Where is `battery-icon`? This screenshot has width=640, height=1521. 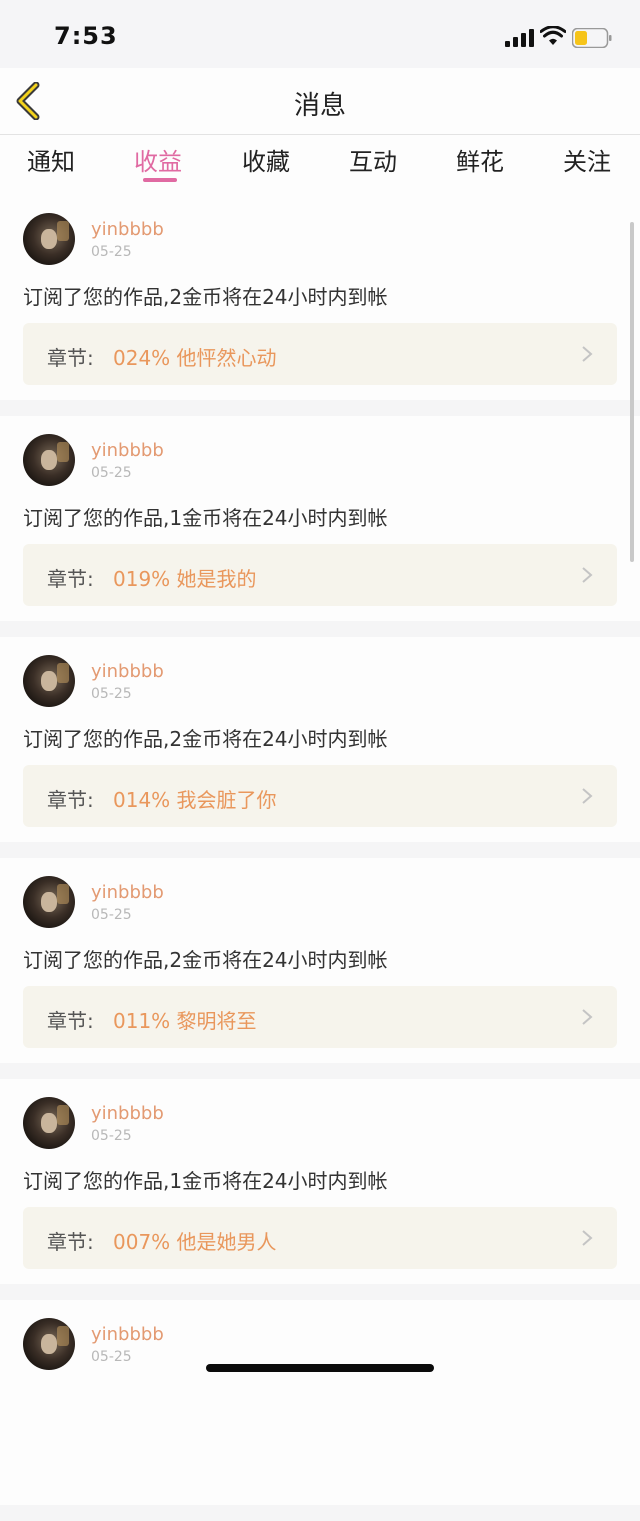 battery-icon is located at coordinates (592, 38).